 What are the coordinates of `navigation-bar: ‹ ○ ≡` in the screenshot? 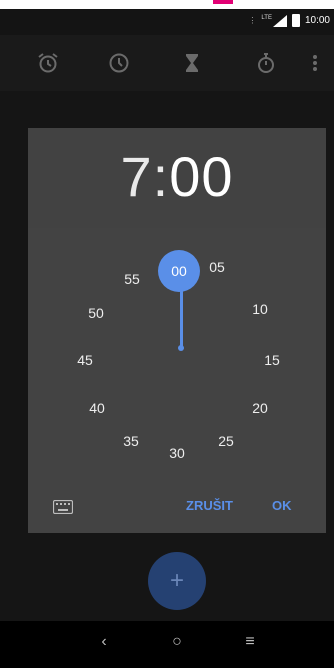 It's located at (167, 644).